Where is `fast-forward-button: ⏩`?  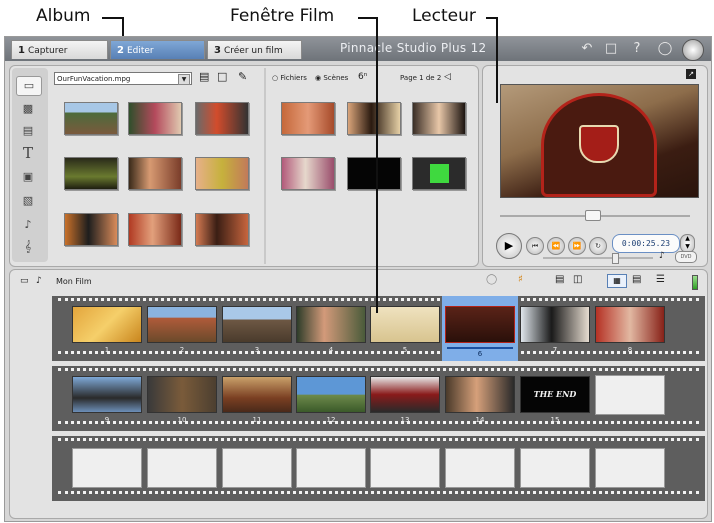 fast-forward-button: ⏩ is located at coordinates (577, 246).